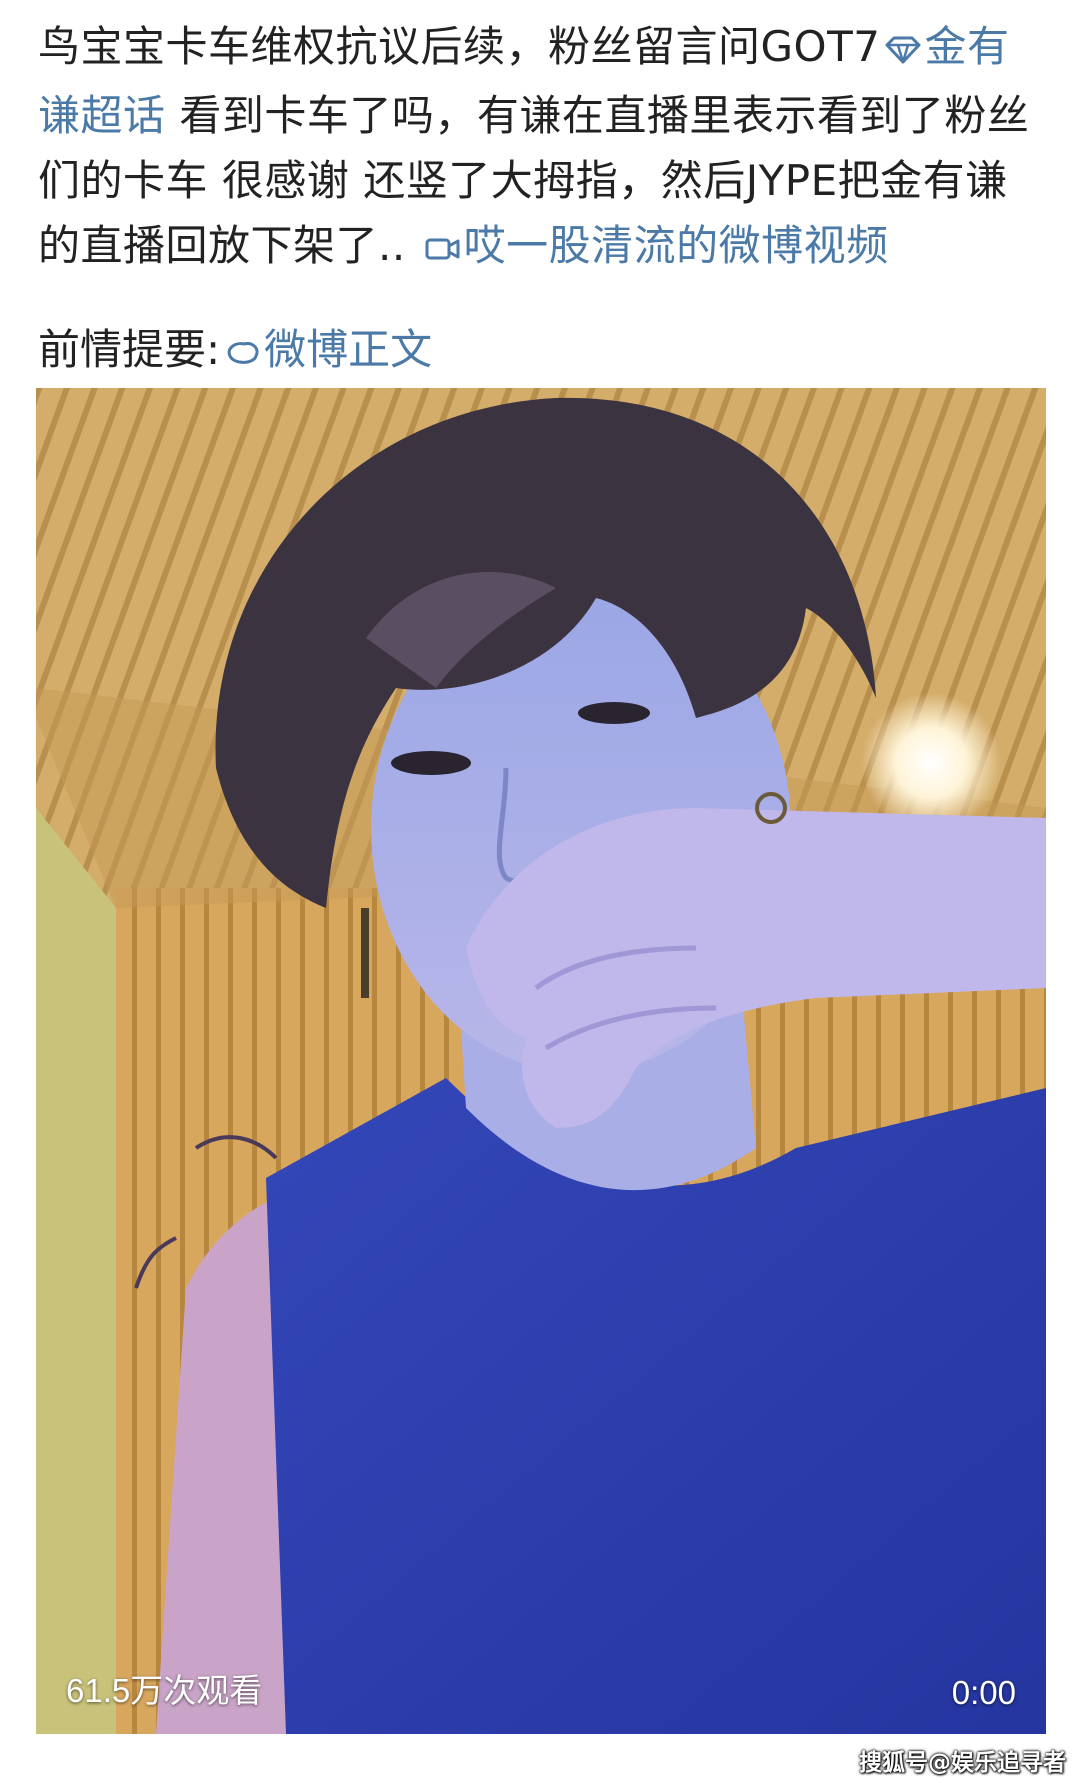 This screenshot has height=1783, width=1080. I want to click on weibo-text-link-label: 微博正文, so click(348, 349).